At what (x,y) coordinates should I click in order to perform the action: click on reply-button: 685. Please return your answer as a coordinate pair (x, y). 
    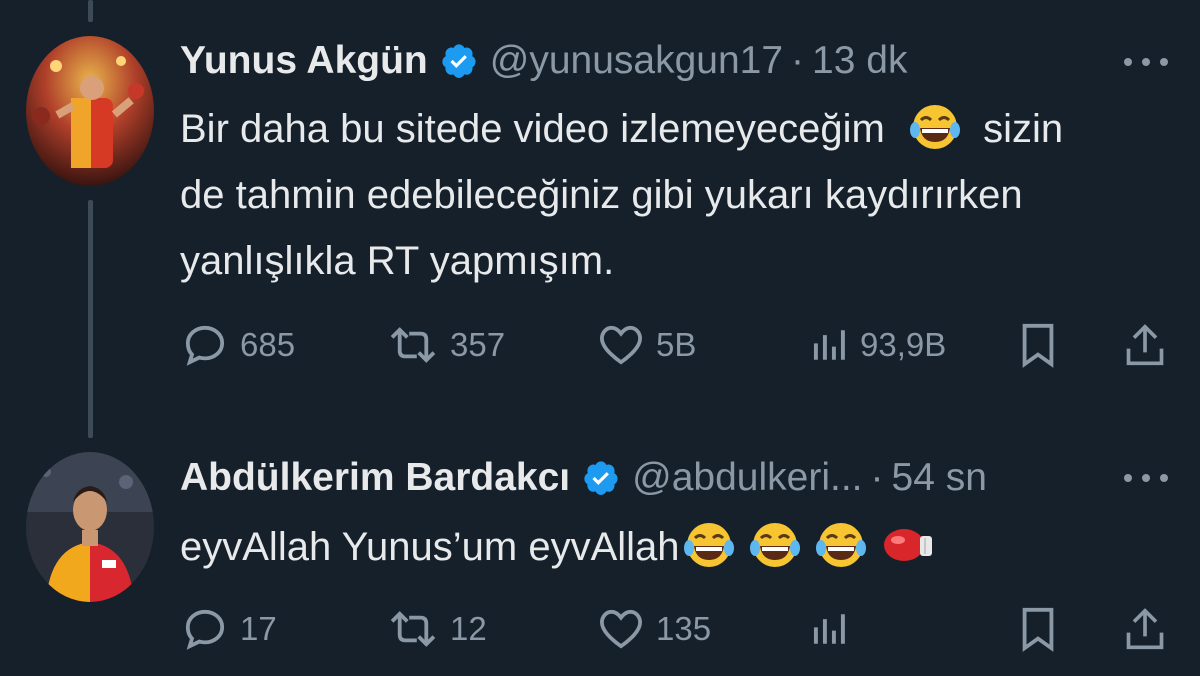
    Looking at the image, I should click on (238, 345).